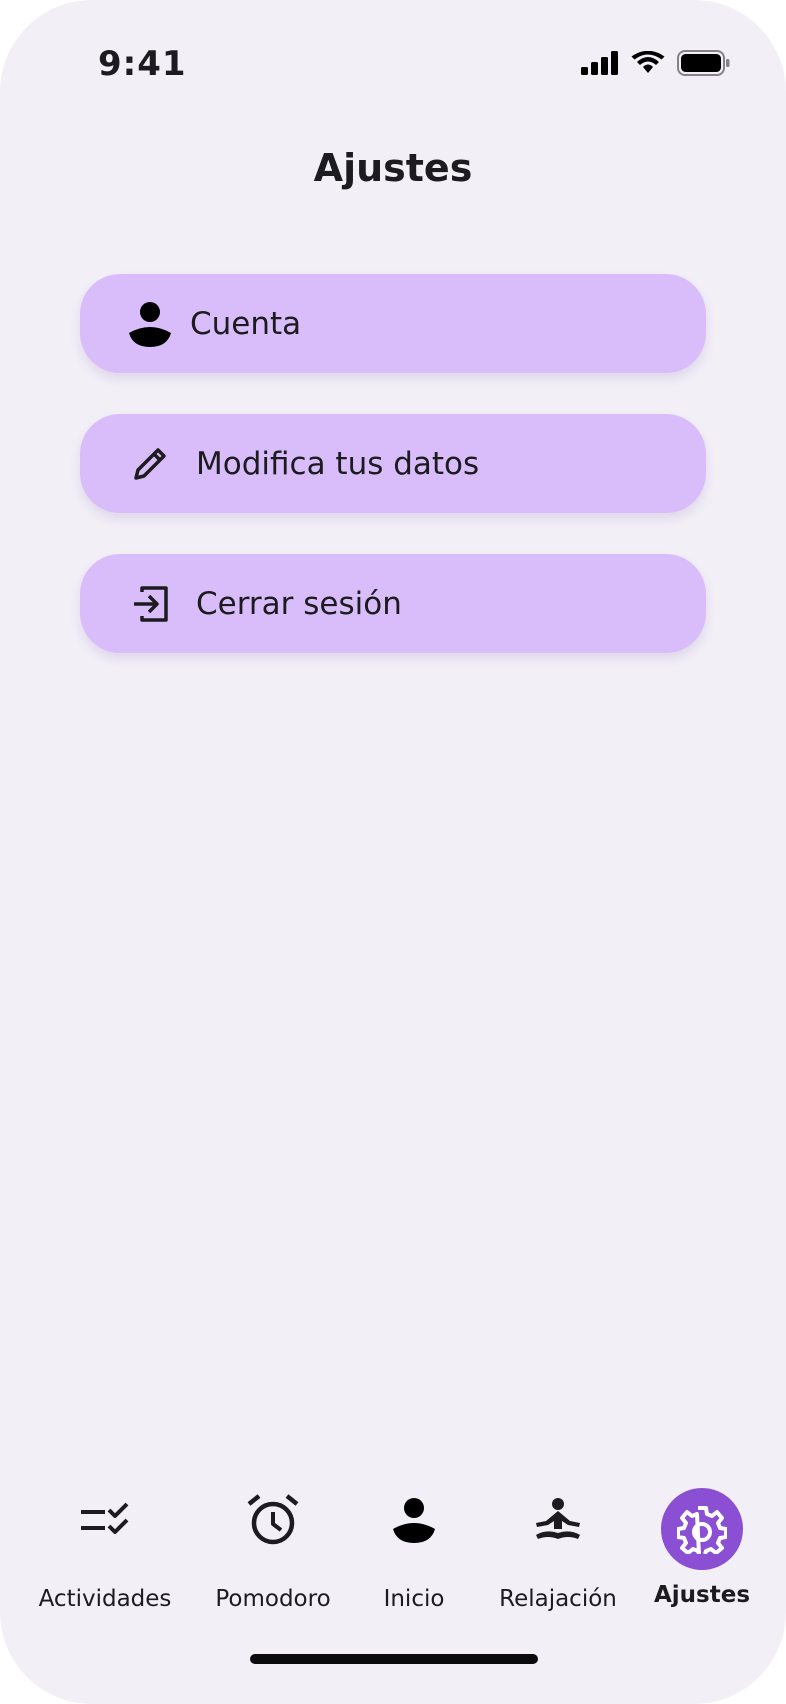  What do you see at coordinates (704, 65) in the screenshot?
I see `battery-icon` at bounding box center [704, 65].